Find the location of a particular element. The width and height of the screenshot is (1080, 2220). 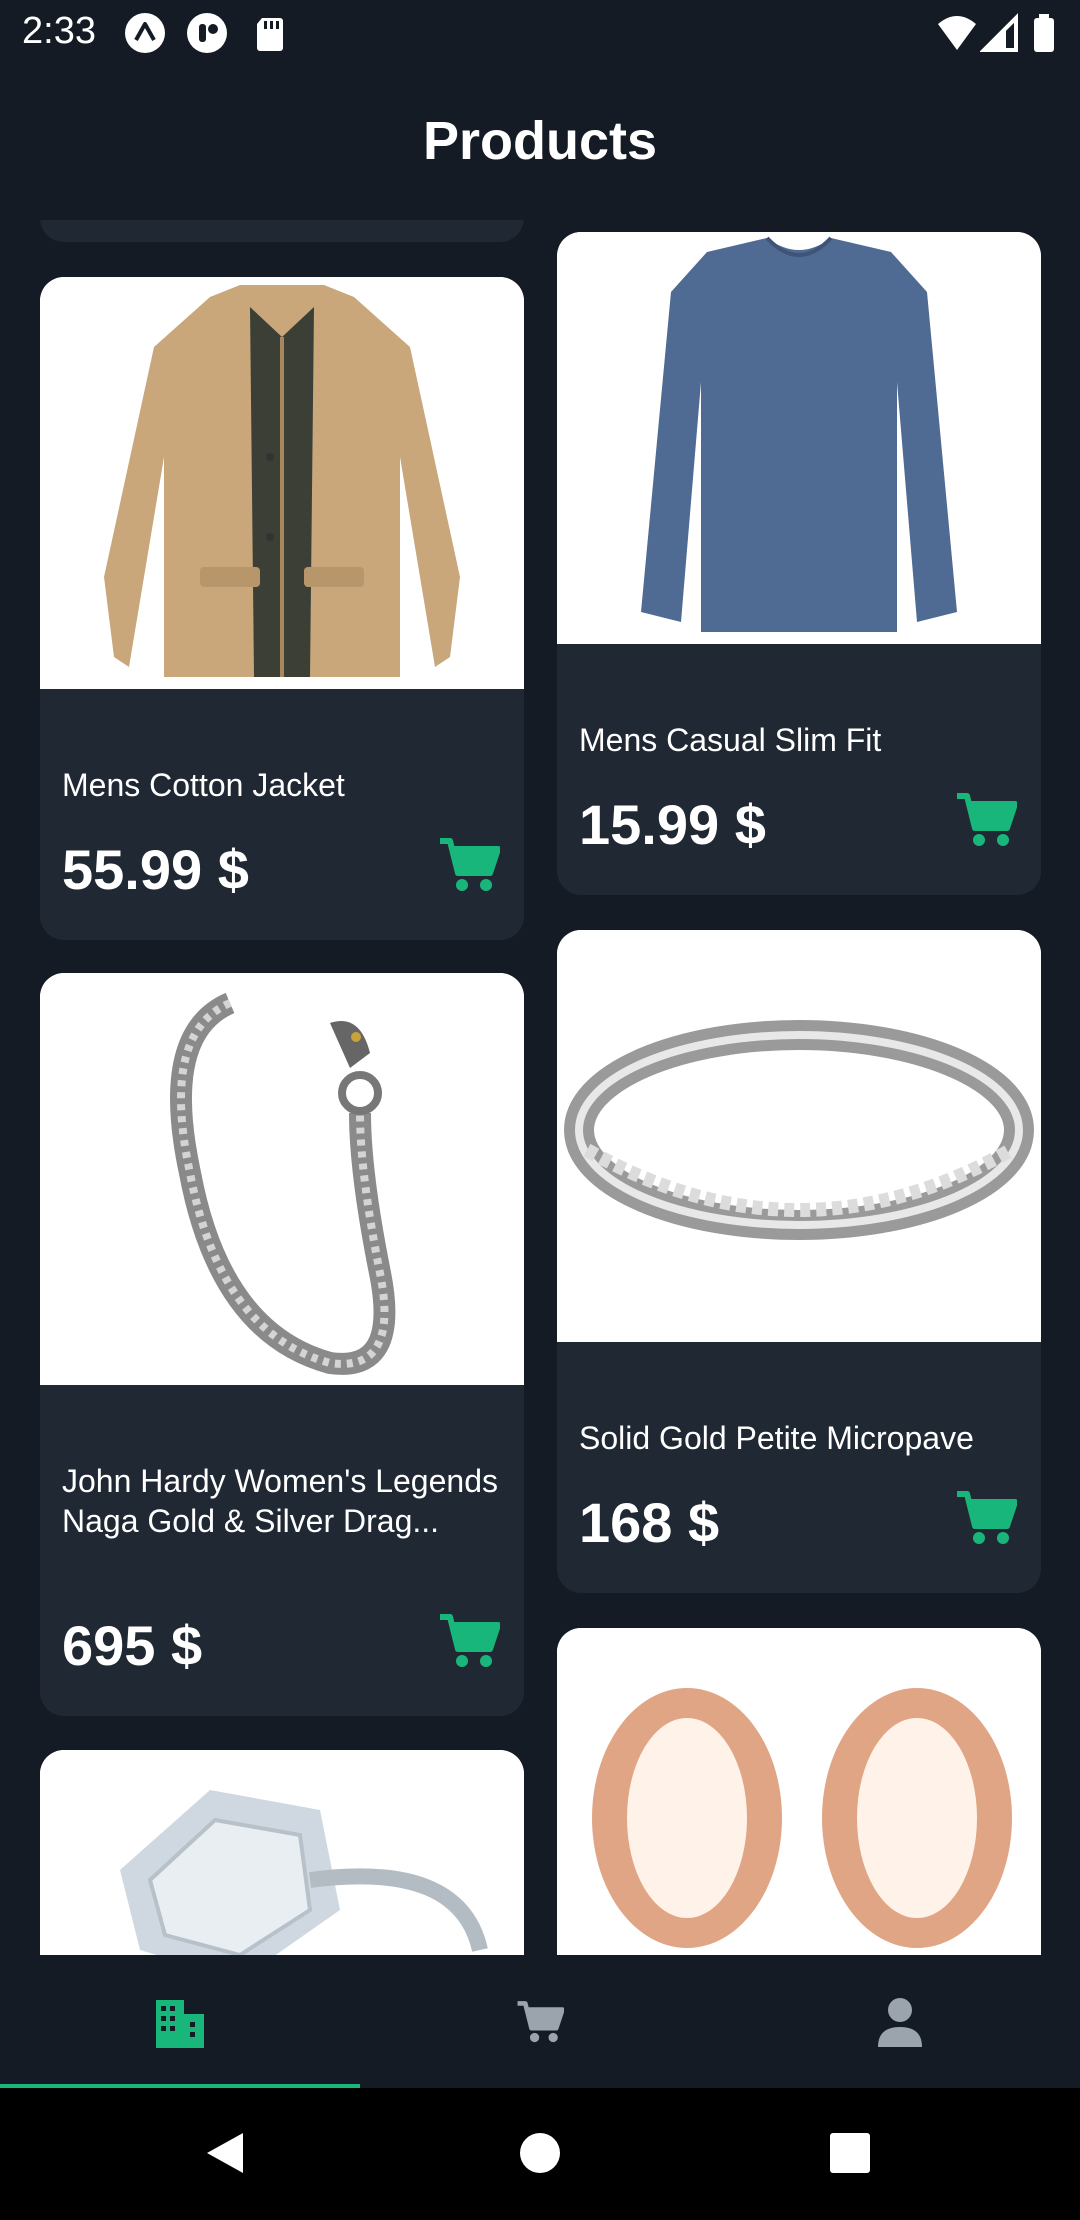

nav-item-cart is located at coordinates (540, 2021).